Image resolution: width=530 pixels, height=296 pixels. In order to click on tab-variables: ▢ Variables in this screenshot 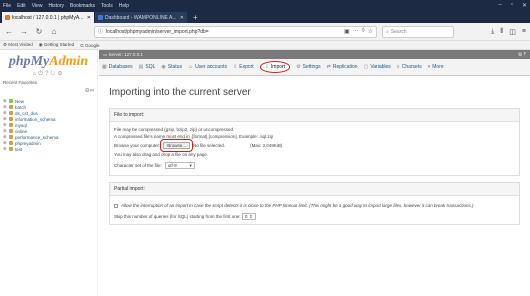, I will do `click(377, 67)`.